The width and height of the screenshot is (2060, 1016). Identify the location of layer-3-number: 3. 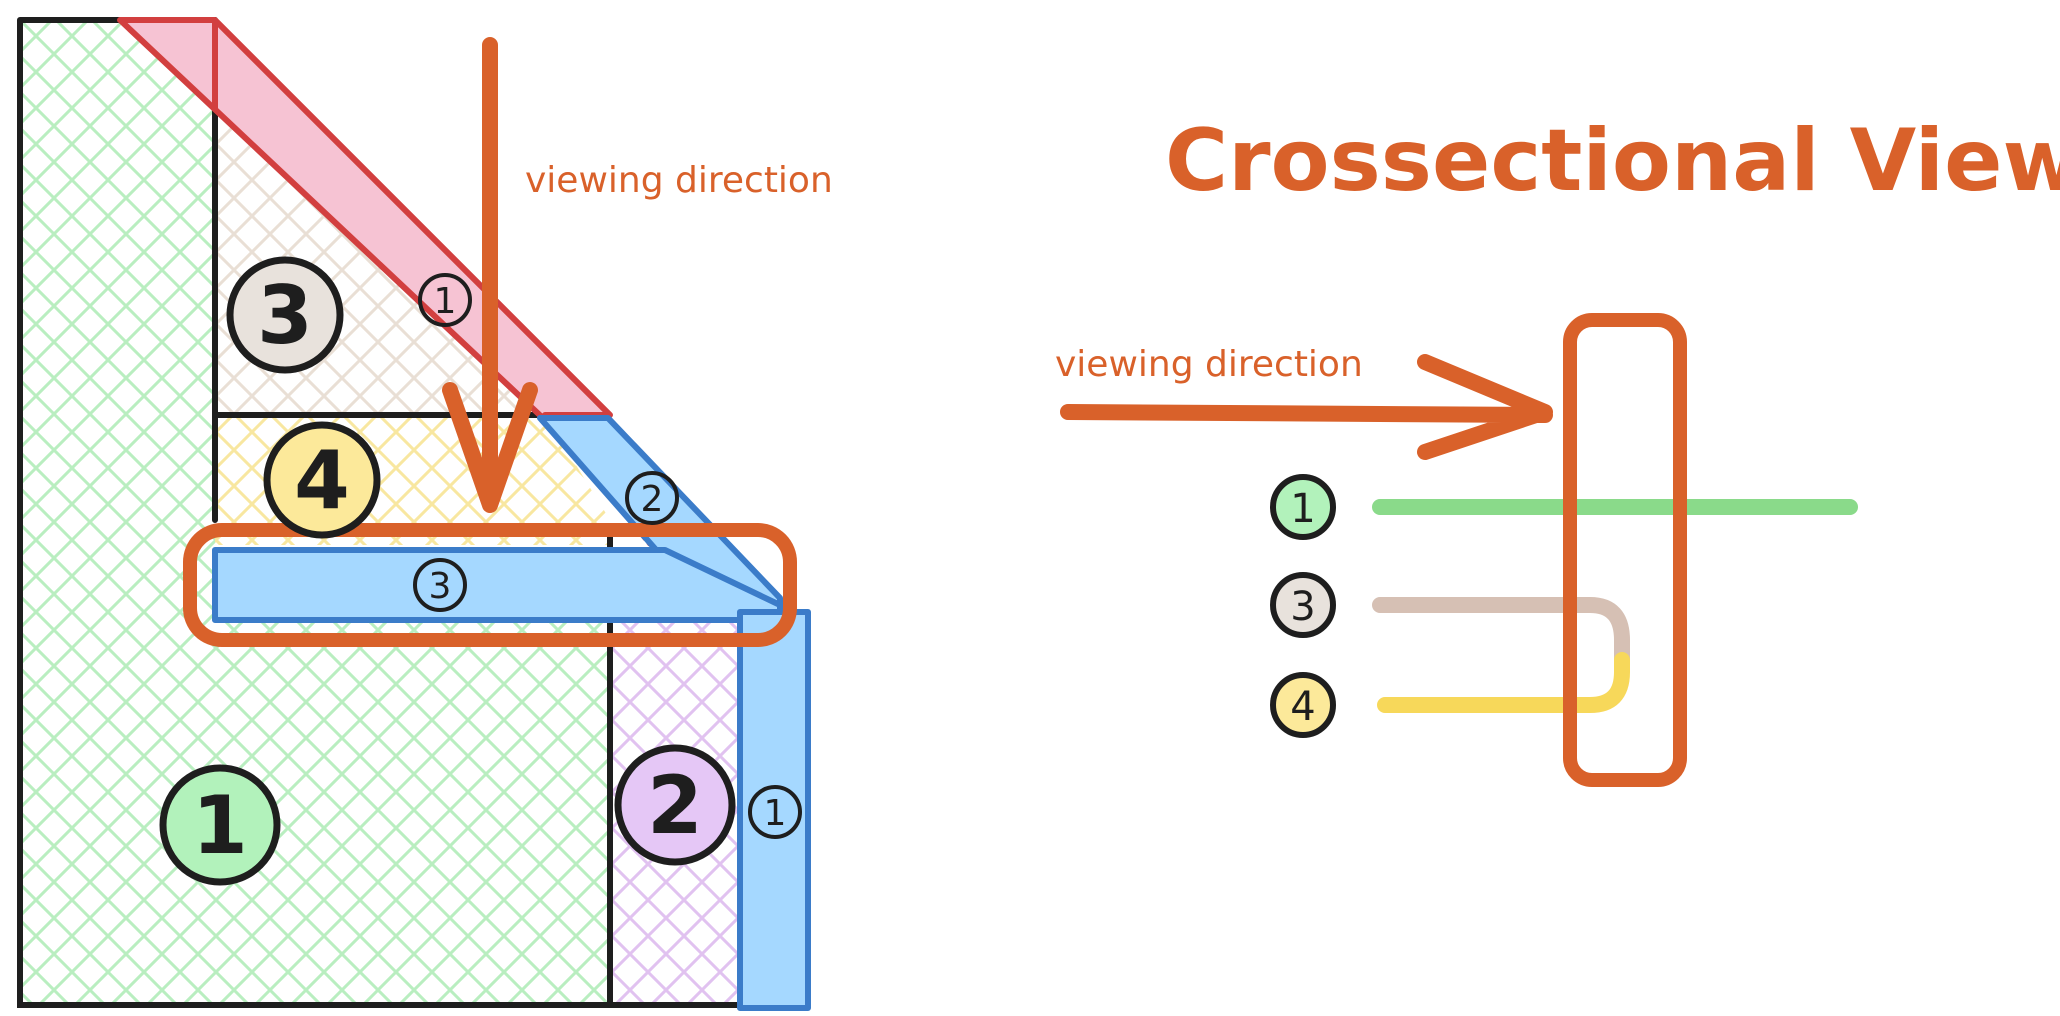
(1302, 607).